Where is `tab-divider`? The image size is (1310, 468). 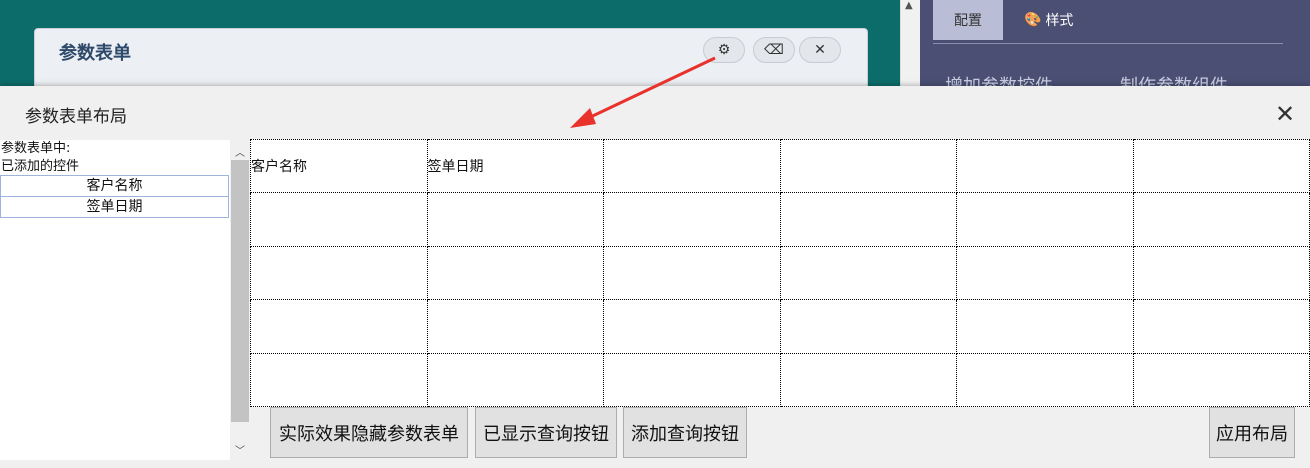
tab-divider is located at coordinates (1108, 43).